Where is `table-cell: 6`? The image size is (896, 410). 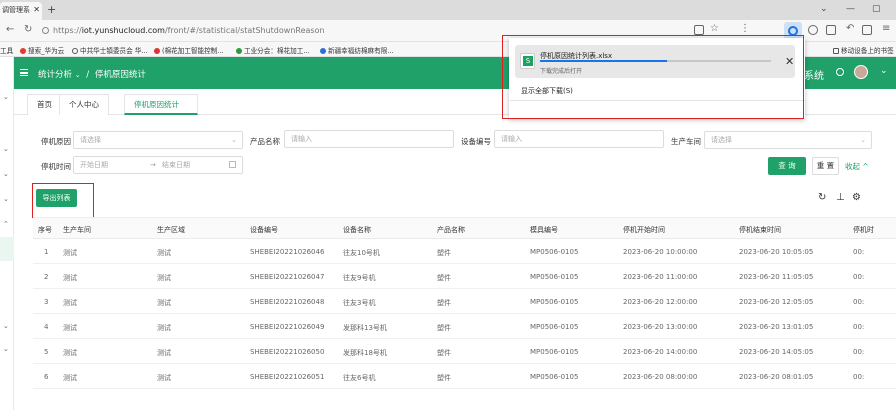 table-cell: 6 is located at coordinates (46, 377).